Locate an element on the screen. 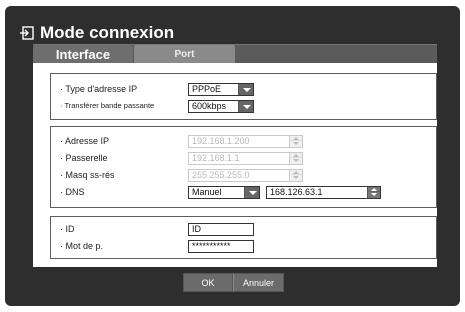  title-bar: Mode connexion is located at coordinates (97, 33).